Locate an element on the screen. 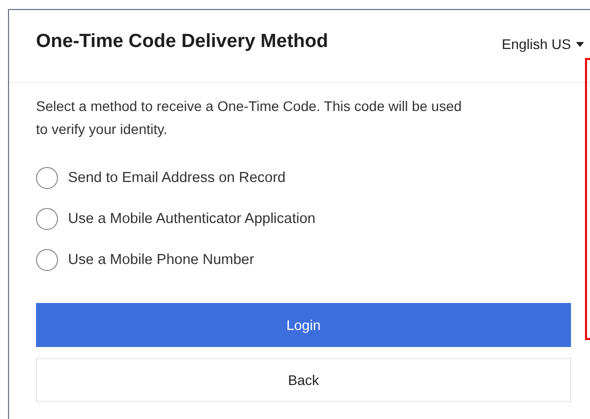  caret-icon is located at coordinates (580, 44).